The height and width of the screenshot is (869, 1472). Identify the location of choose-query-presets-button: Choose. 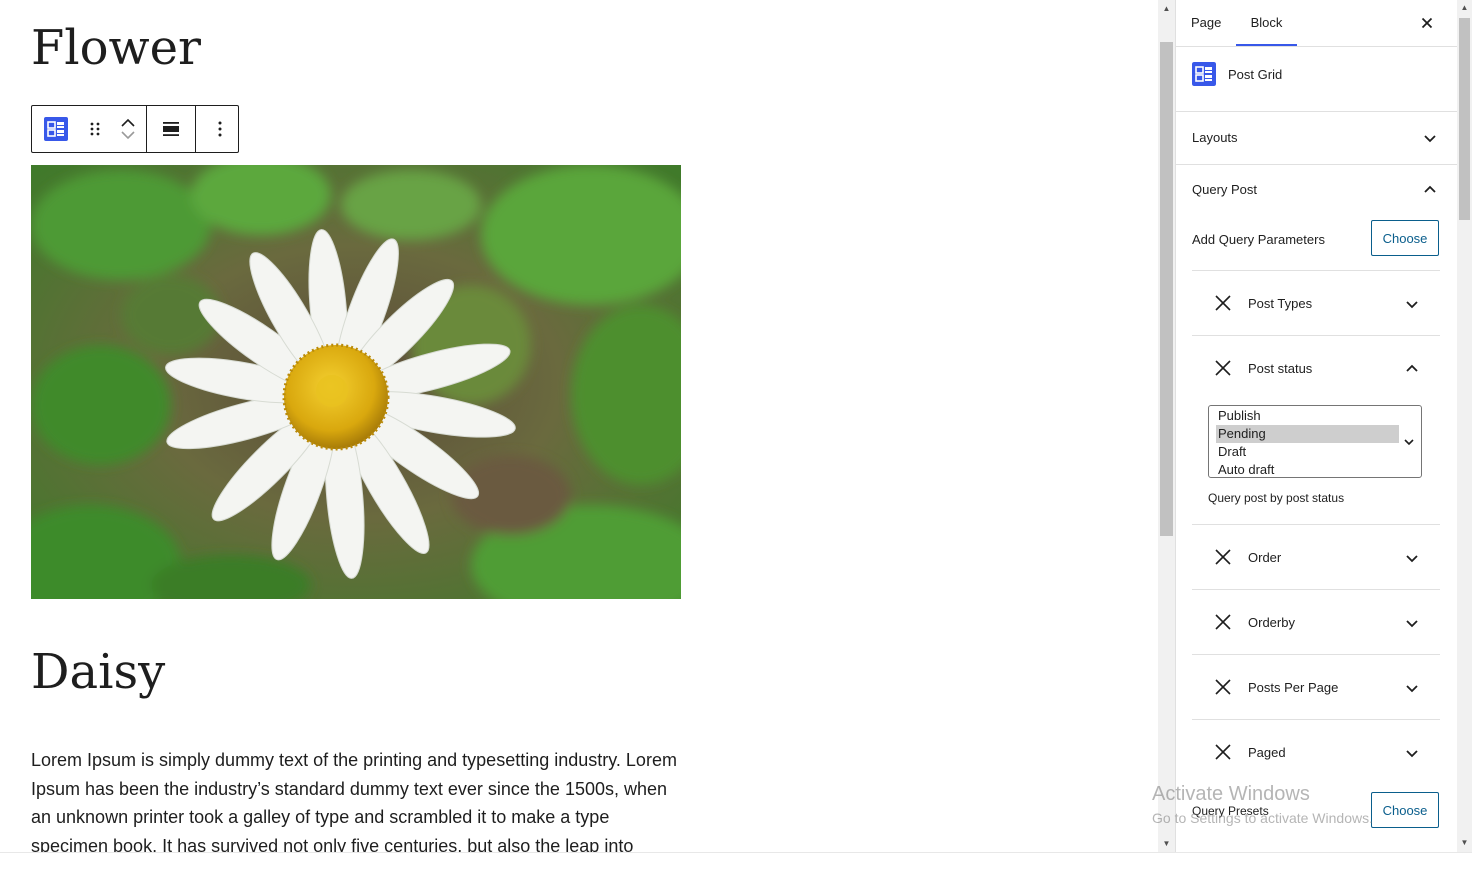
(1405, 810).